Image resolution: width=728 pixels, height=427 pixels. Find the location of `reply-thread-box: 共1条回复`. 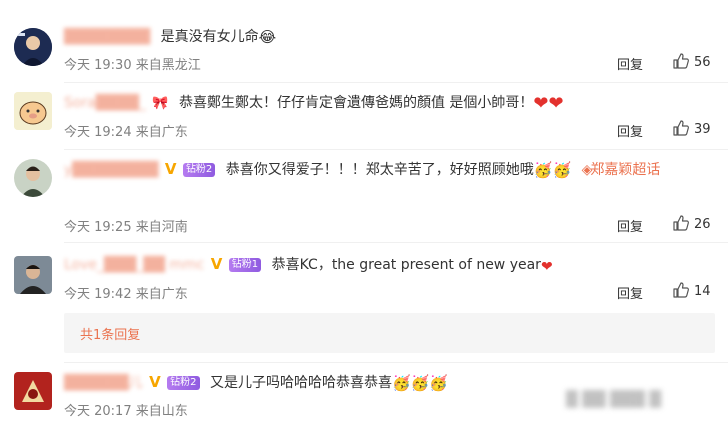

reply-thread-box: 共1条回复 is located at coordinates (389, 333).